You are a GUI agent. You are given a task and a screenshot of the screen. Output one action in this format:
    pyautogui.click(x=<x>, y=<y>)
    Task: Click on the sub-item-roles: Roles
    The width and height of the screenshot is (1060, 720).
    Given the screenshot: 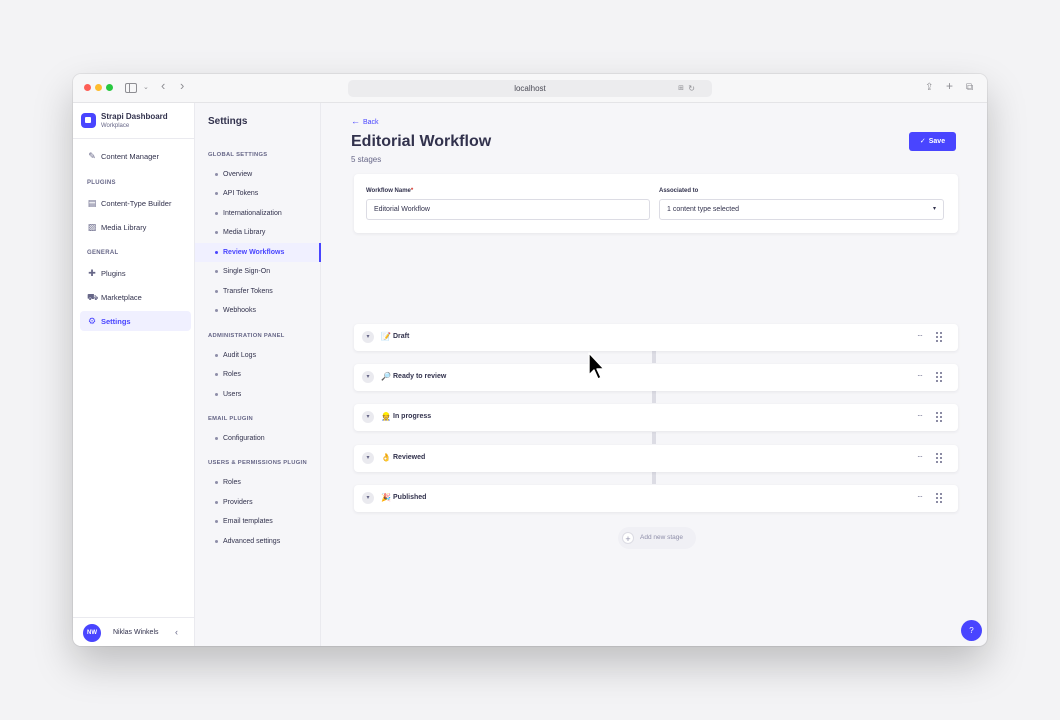 What is the action you would take?
    pyautogui.click(x=258, y=374)
    